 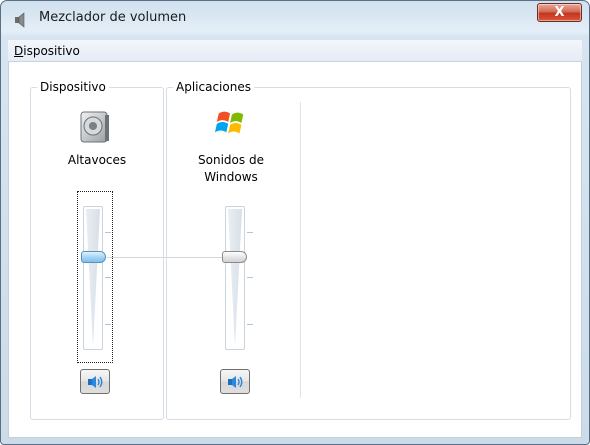 I want to click on app-name-label: Sonidos de Windows, so click(x=231, y=168).